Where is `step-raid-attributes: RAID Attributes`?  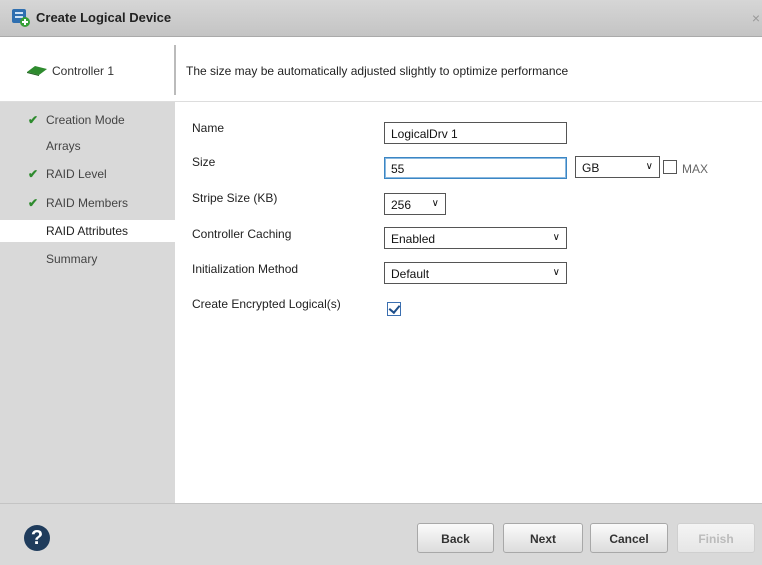 step-raid-attributes: RAID Attributes is located at coordinates (87, 231).